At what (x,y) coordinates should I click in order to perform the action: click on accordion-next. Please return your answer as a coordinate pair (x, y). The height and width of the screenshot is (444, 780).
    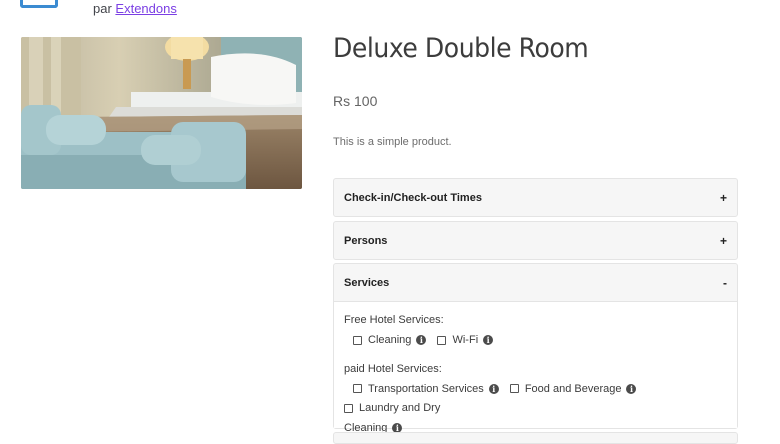
    Looking at the image, I should click on (535, 438).